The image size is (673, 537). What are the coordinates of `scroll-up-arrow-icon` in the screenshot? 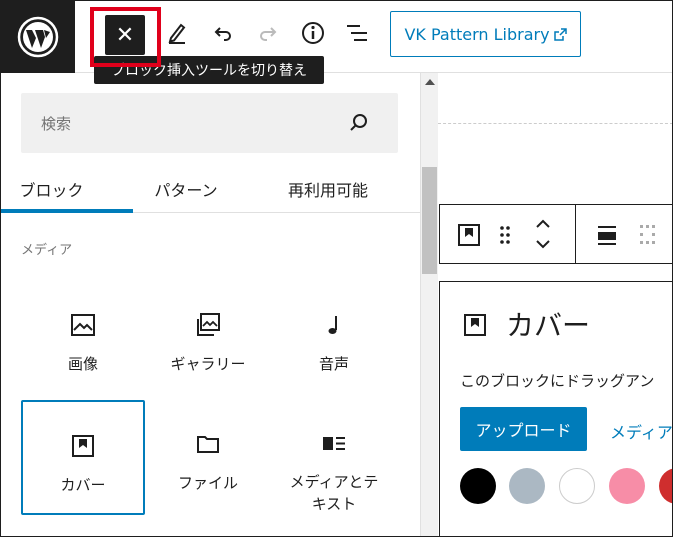 It's located at (430, 82).